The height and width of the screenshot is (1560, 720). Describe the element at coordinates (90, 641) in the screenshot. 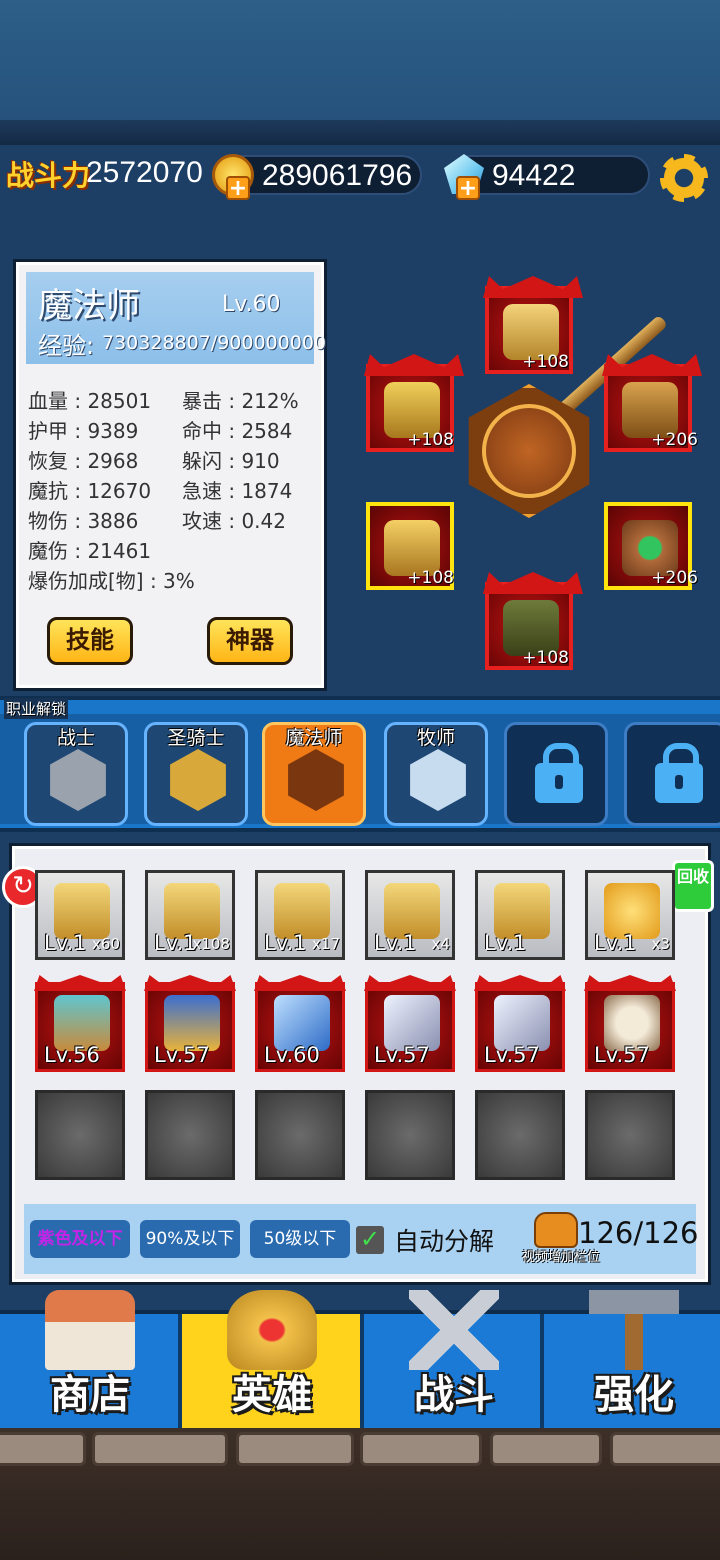

I see `skill-button: 技能` at that location.